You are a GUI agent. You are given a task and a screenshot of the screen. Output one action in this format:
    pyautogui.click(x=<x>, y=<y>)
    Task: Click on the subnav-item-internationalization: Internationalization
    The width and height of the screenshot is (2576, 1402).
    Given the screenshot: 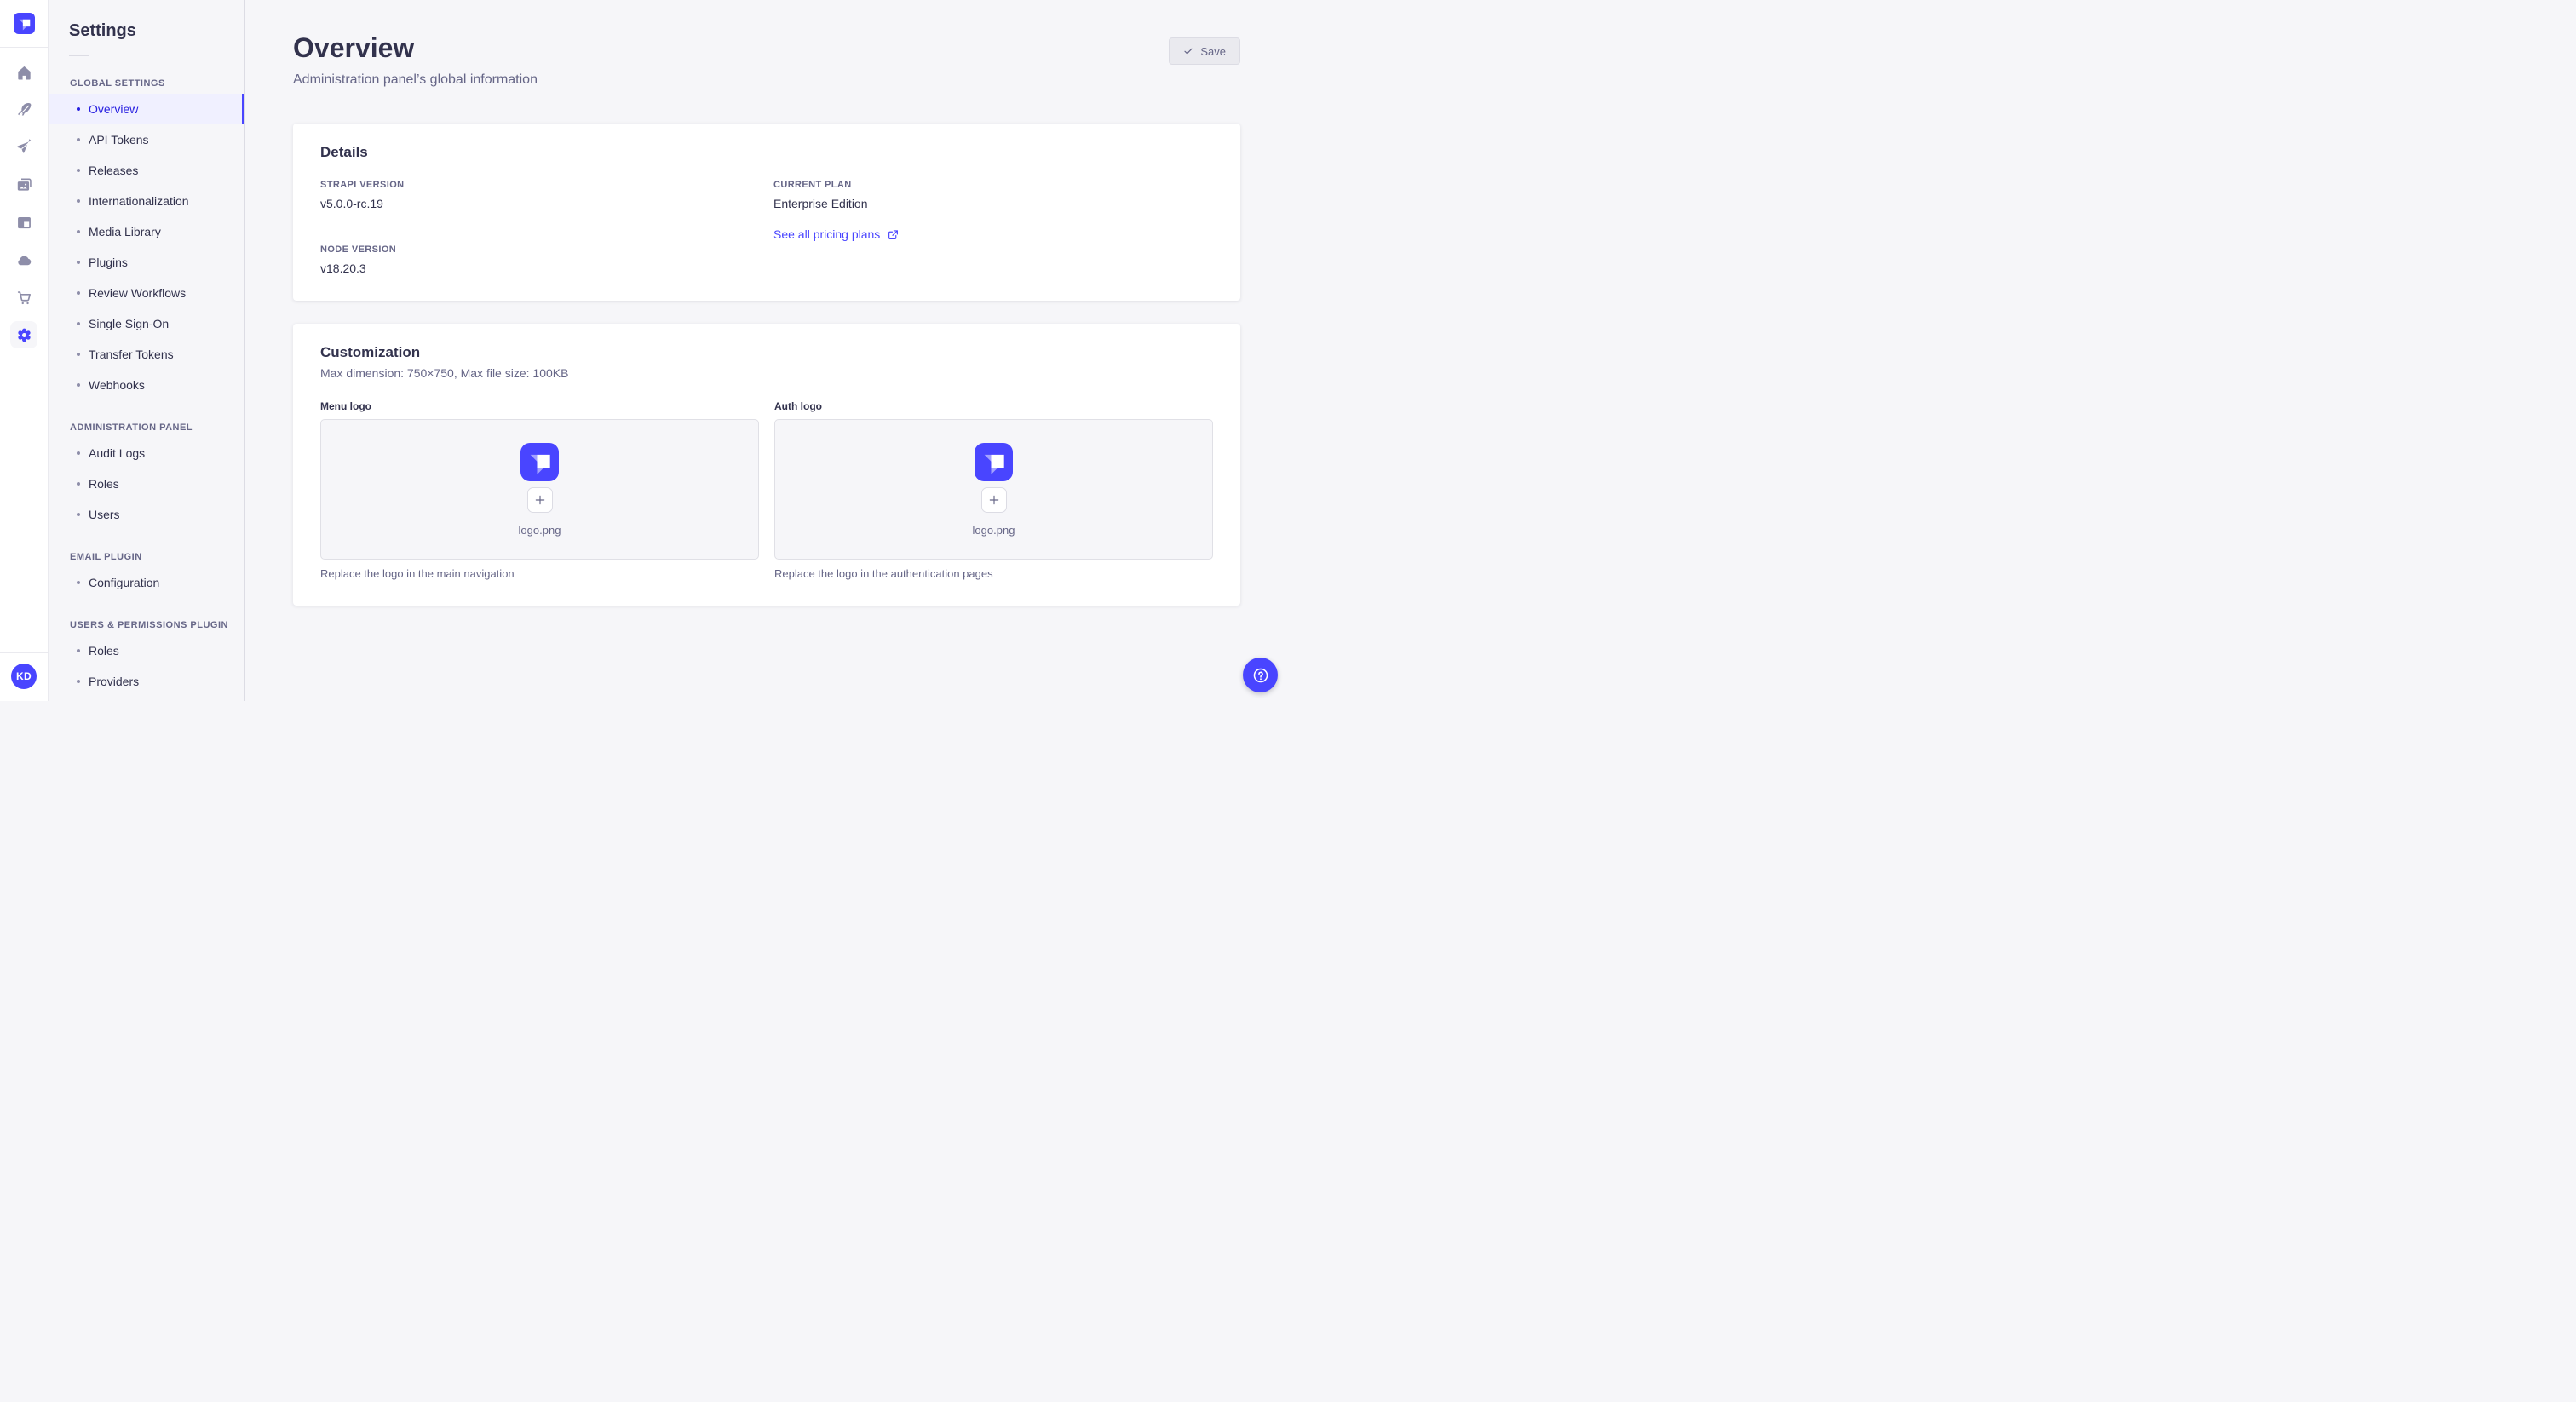 What is the action you would take?
    pyautogui.click(x=147, y=201)
    